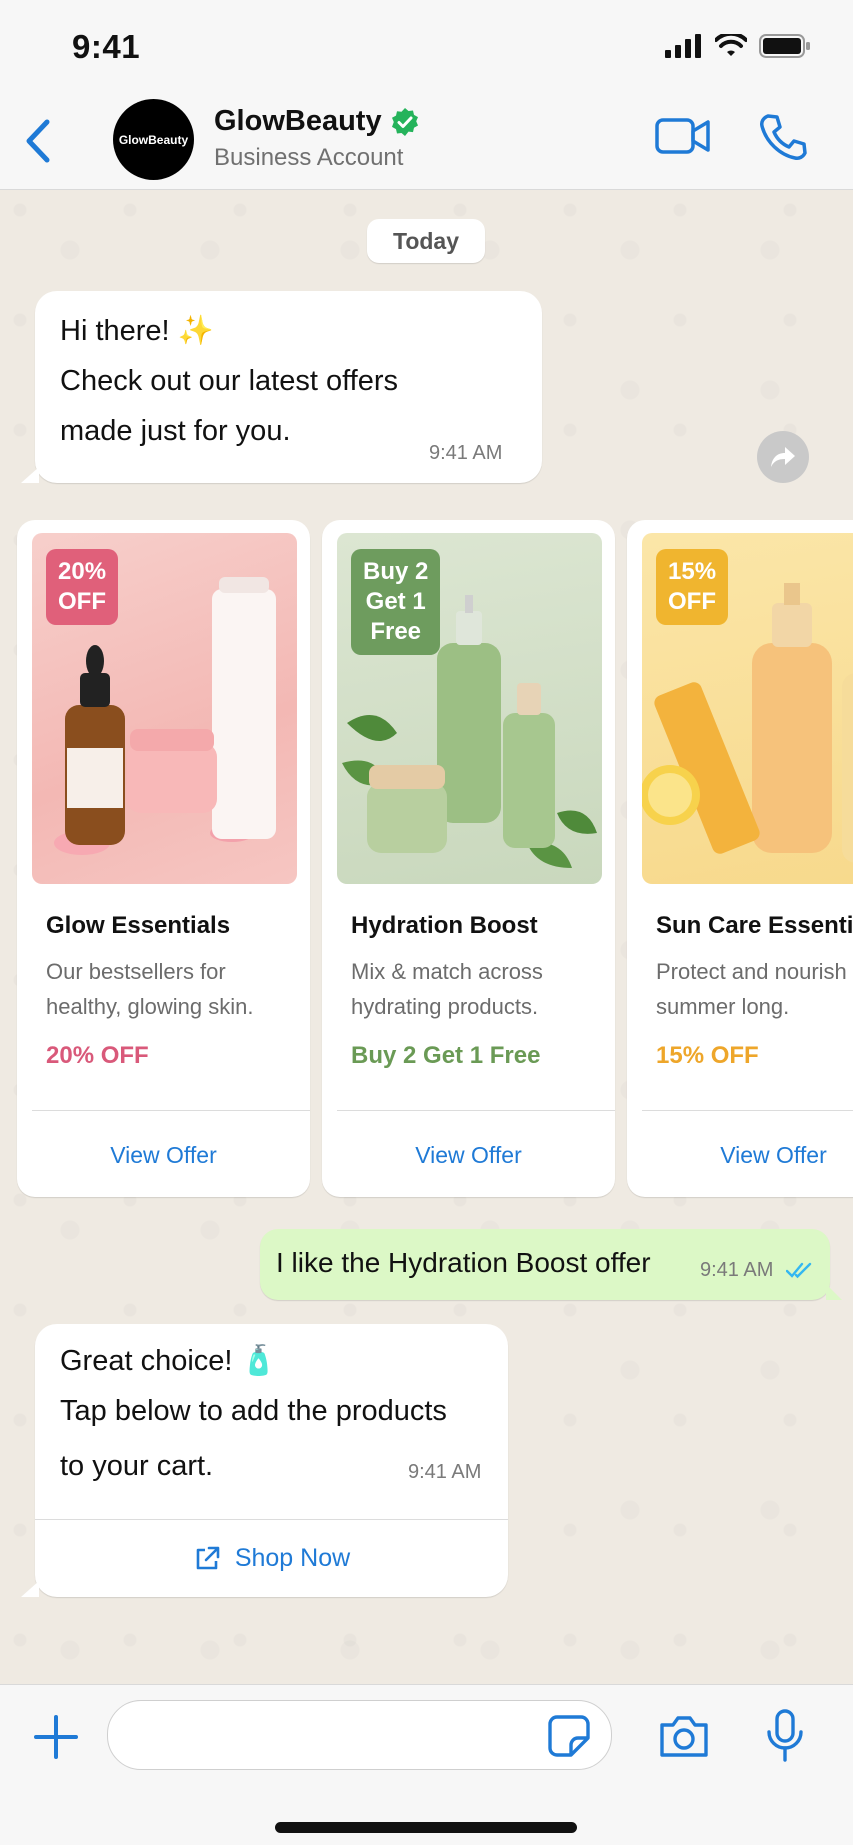  I want to click on product-image: 20% OFF, so click(164, 708).